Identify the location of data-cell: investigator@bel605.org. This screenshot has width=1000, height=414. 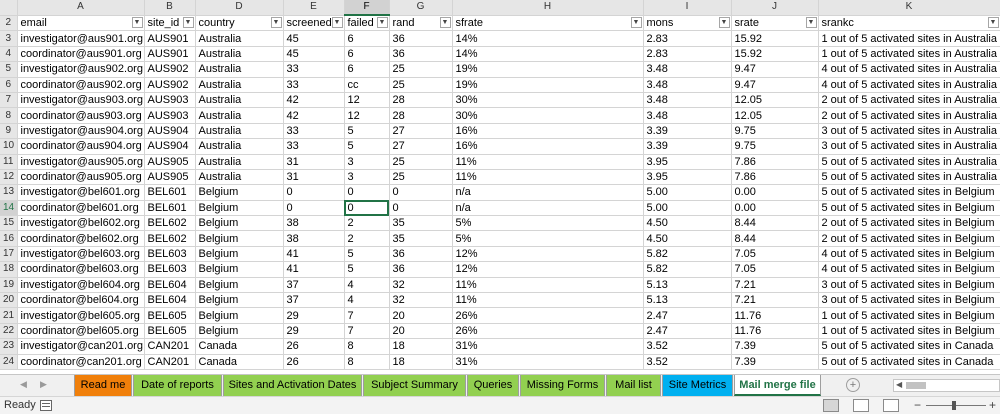
(81, 315).